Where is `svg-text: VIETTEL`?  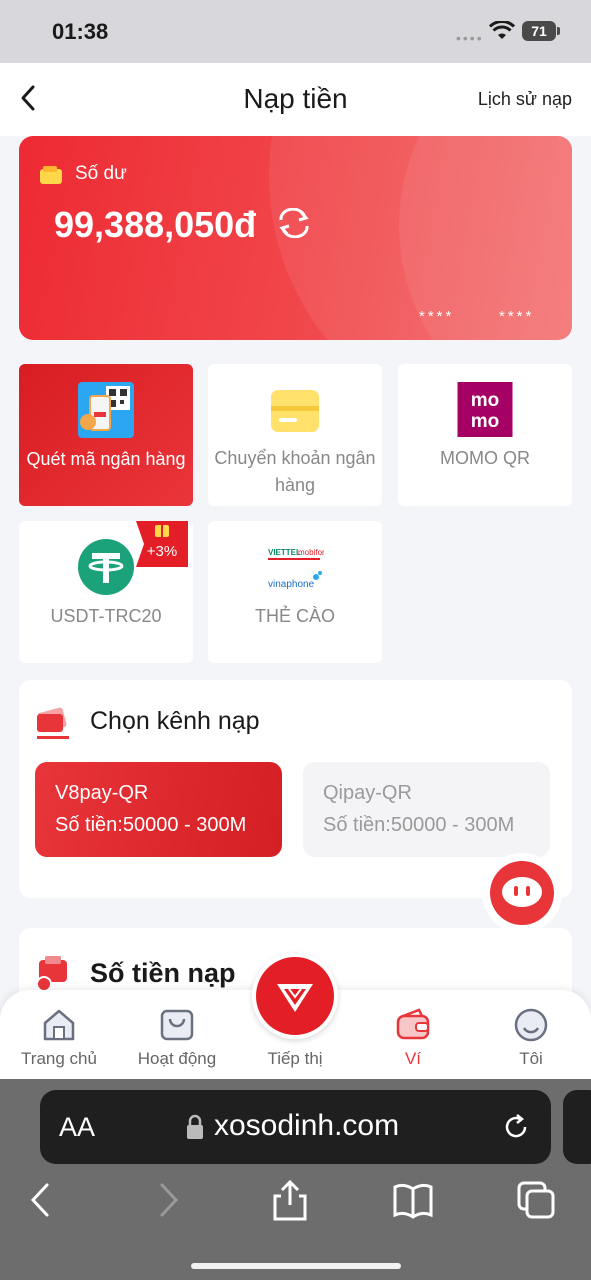
svg-text: VIETTEL is located at coordinates (284, 552).